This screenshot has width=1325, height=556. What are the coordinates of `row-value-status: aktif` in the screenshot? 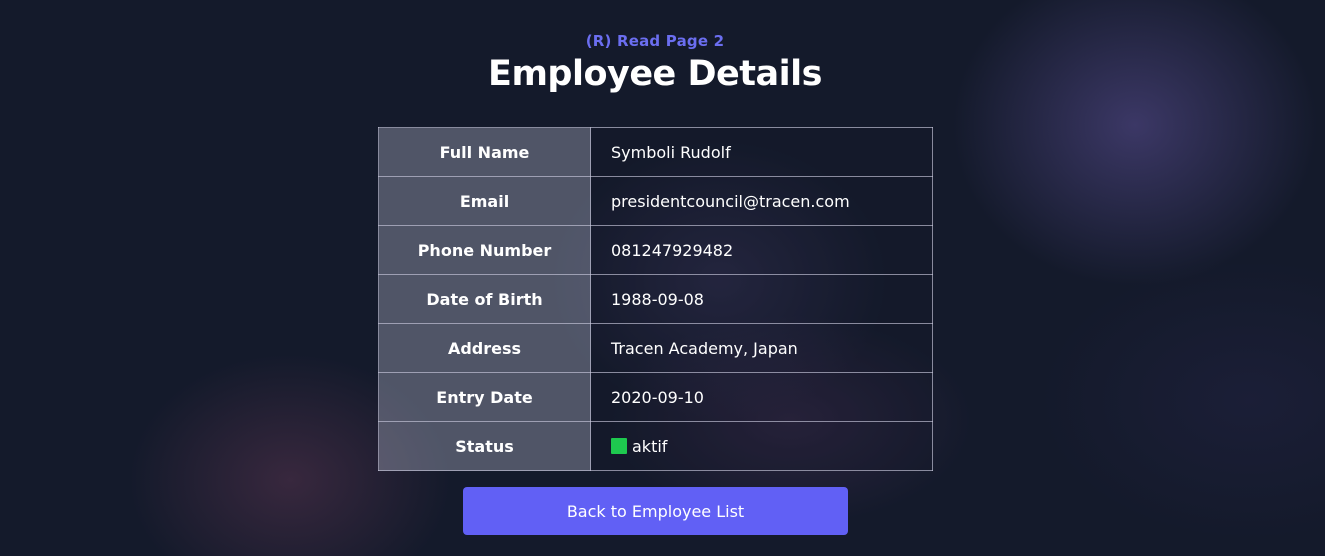 It's located at (761, 446).